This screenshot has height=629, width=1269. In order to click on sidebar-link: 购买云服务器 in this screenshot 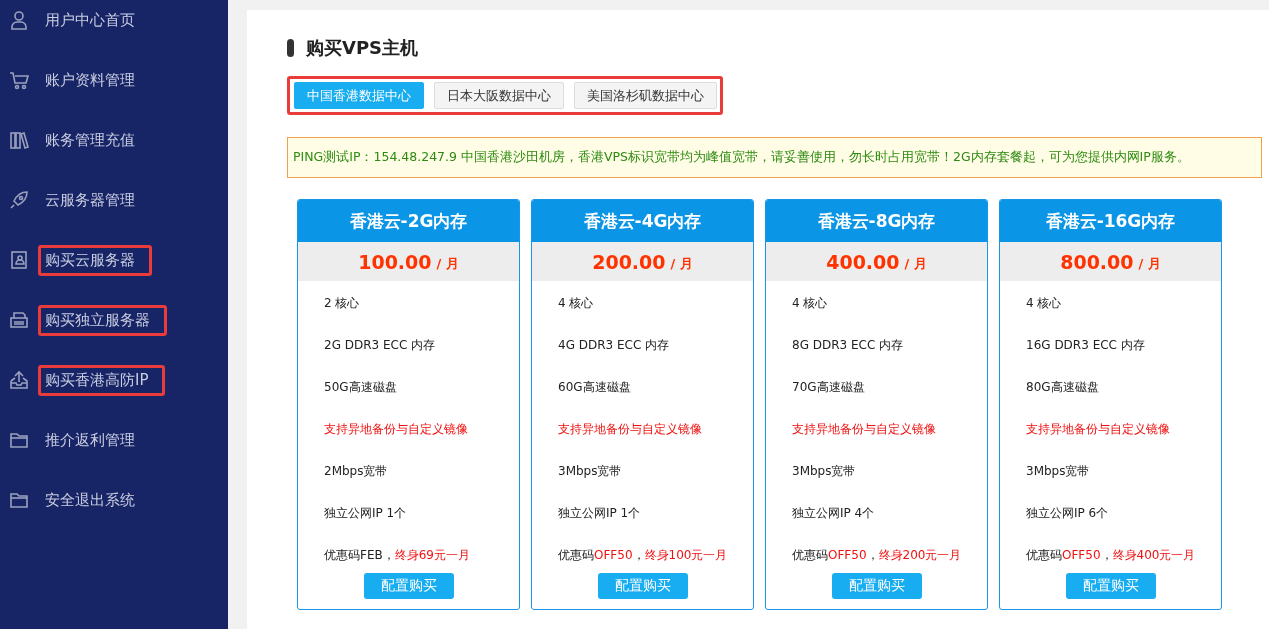, I will do `click(95, 260)`.